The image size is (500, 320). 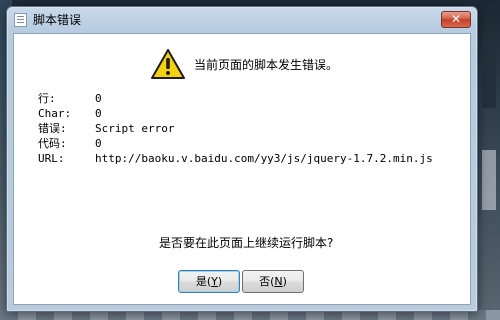 I want to click on yes-button-accelerator: Y, so click(x=214, y=281).